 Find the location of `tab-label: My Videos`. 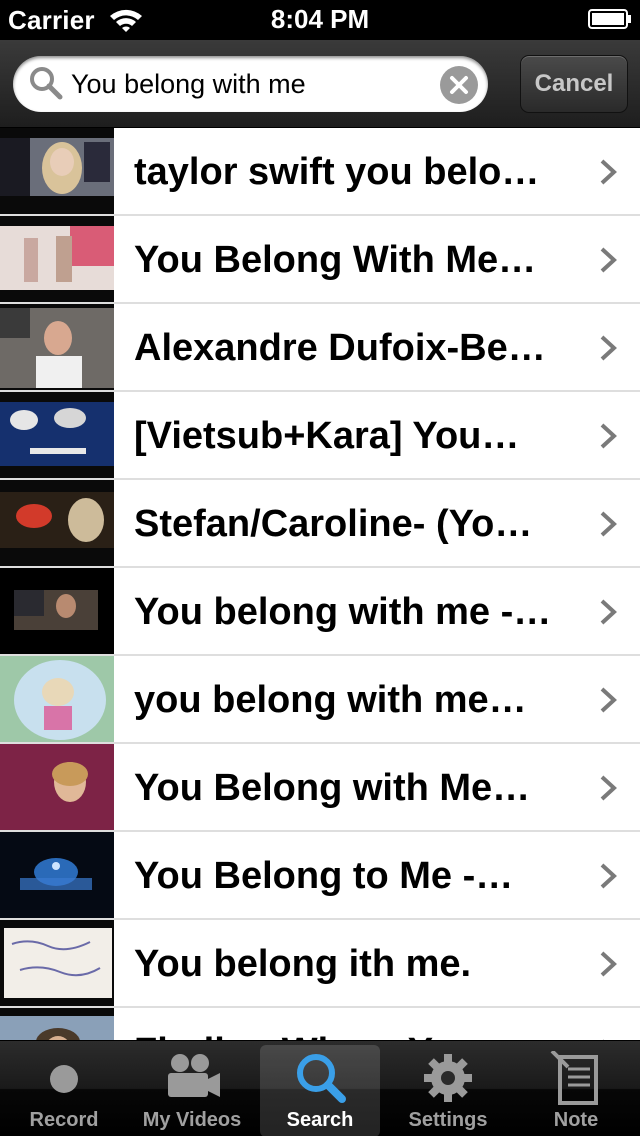

tab-label: My Videos is located at coordinates (192, 1120).